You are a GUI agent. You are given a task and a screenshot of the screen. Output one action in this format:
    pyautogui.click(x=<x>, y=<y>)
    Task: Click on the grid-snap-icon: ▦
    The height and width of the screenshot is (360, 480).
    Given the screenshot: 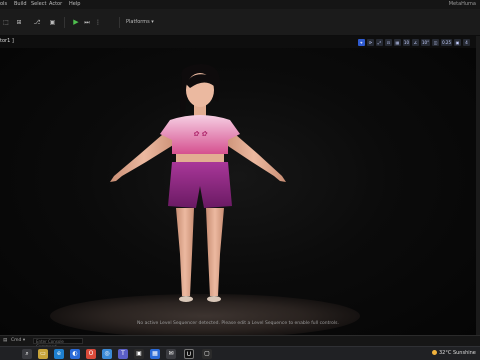 What is the action you would take?
    pyautogui.click(x=397, y=42)
    